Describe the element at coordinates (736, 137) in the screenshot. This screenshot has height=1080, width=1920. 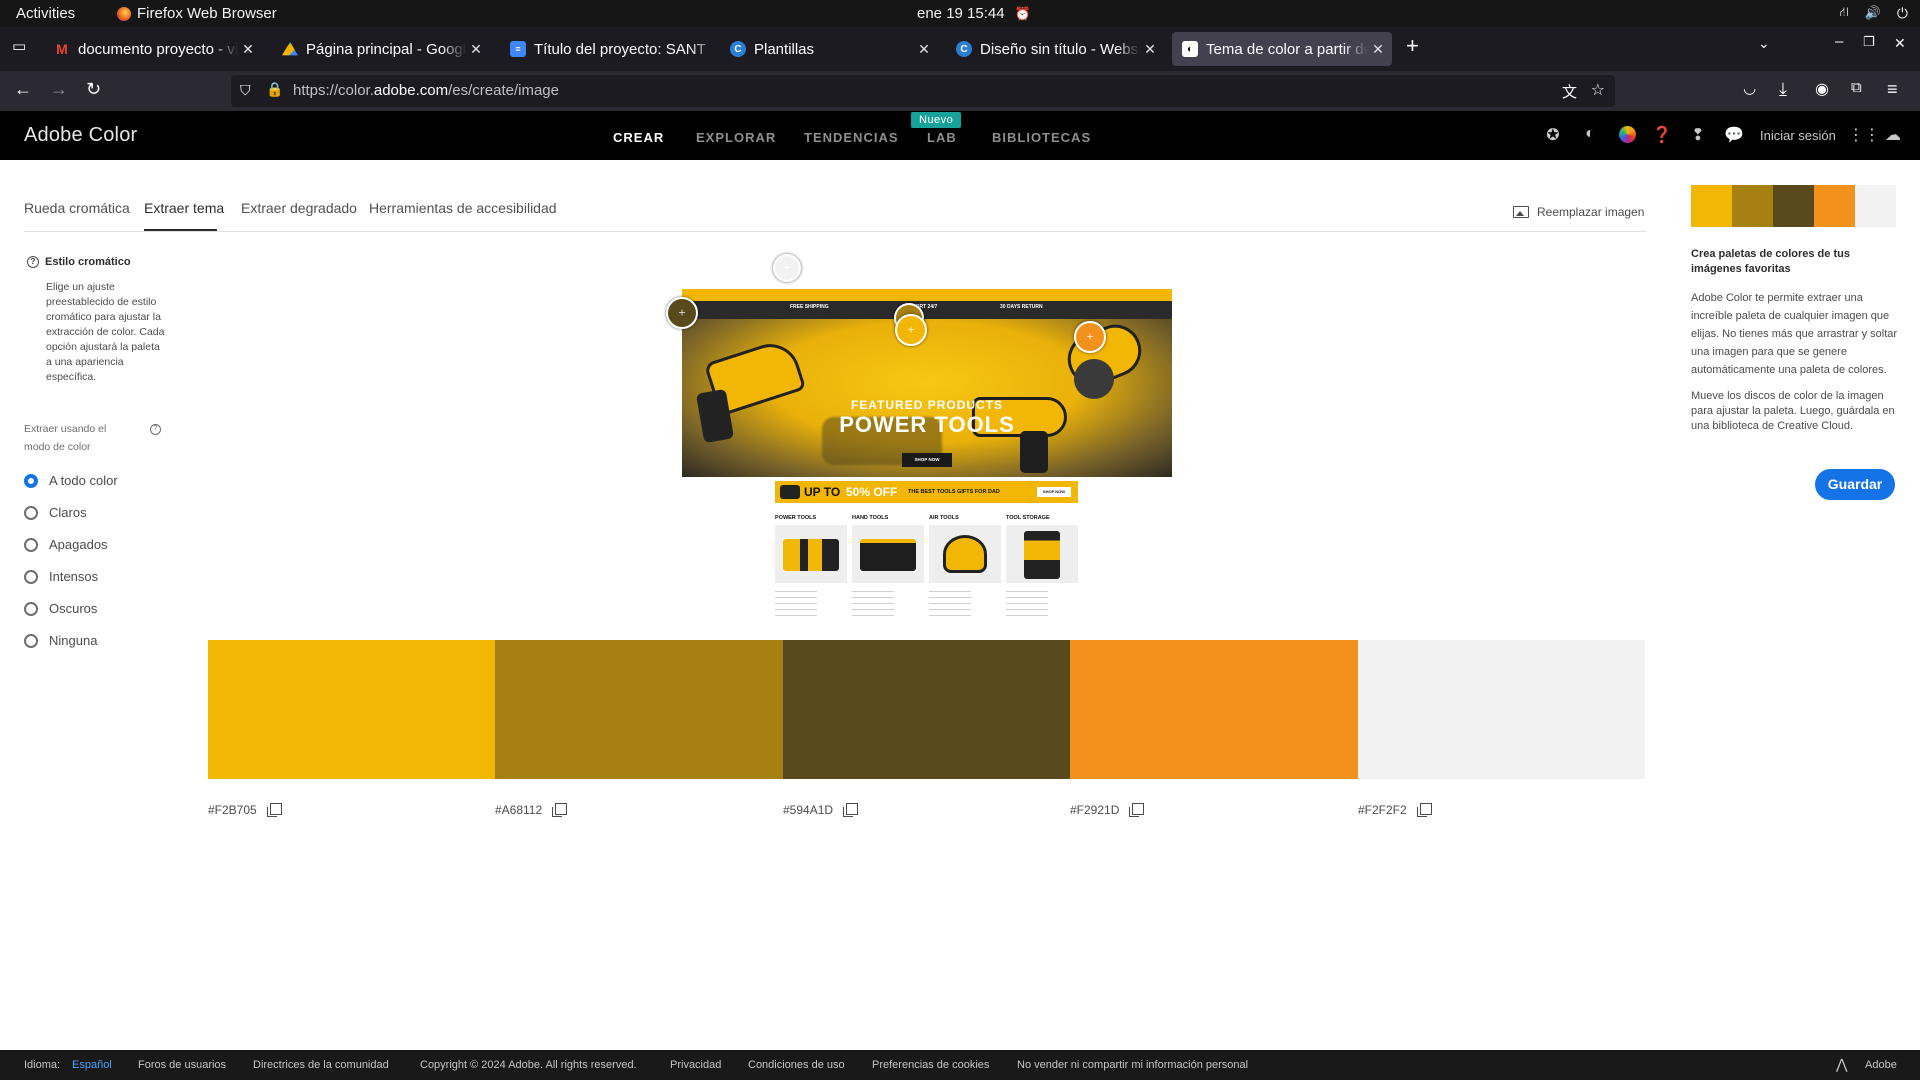
I see `nav-explorar: EXPLORAR` at that location.